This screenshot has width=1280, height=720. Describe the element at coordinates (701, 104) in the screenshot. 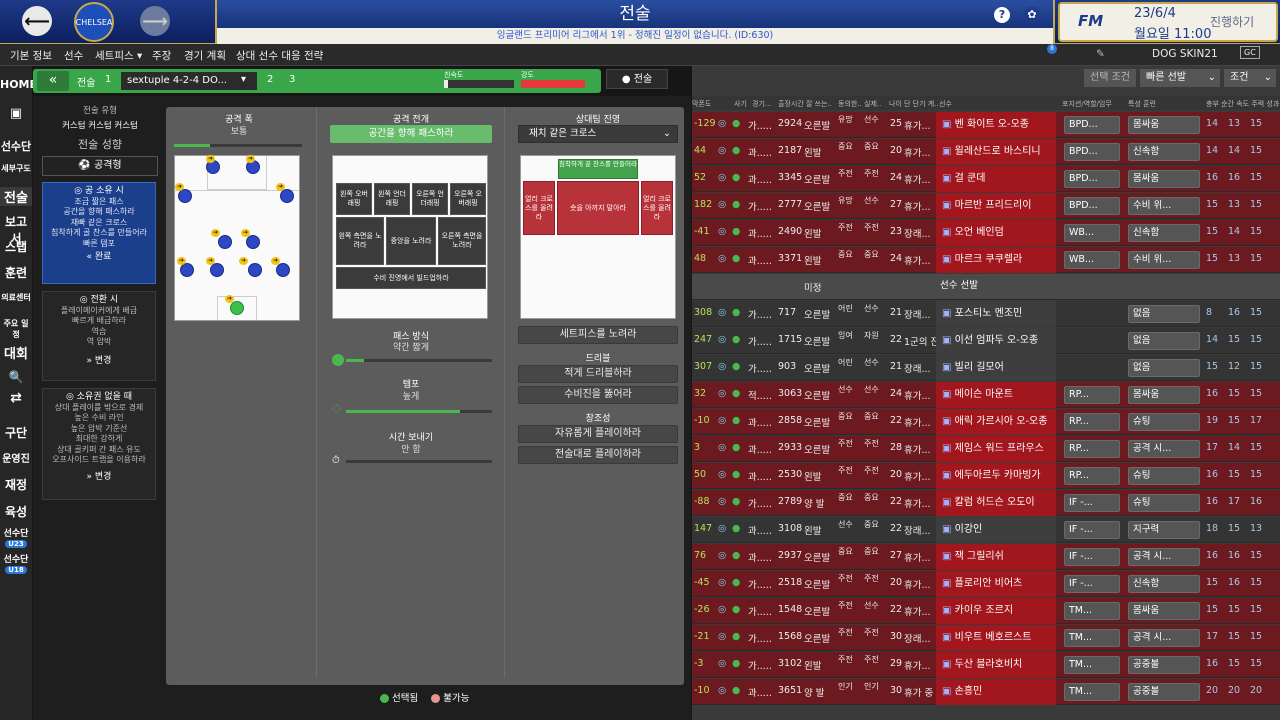

I see `col-header: 막폰도` at that location.